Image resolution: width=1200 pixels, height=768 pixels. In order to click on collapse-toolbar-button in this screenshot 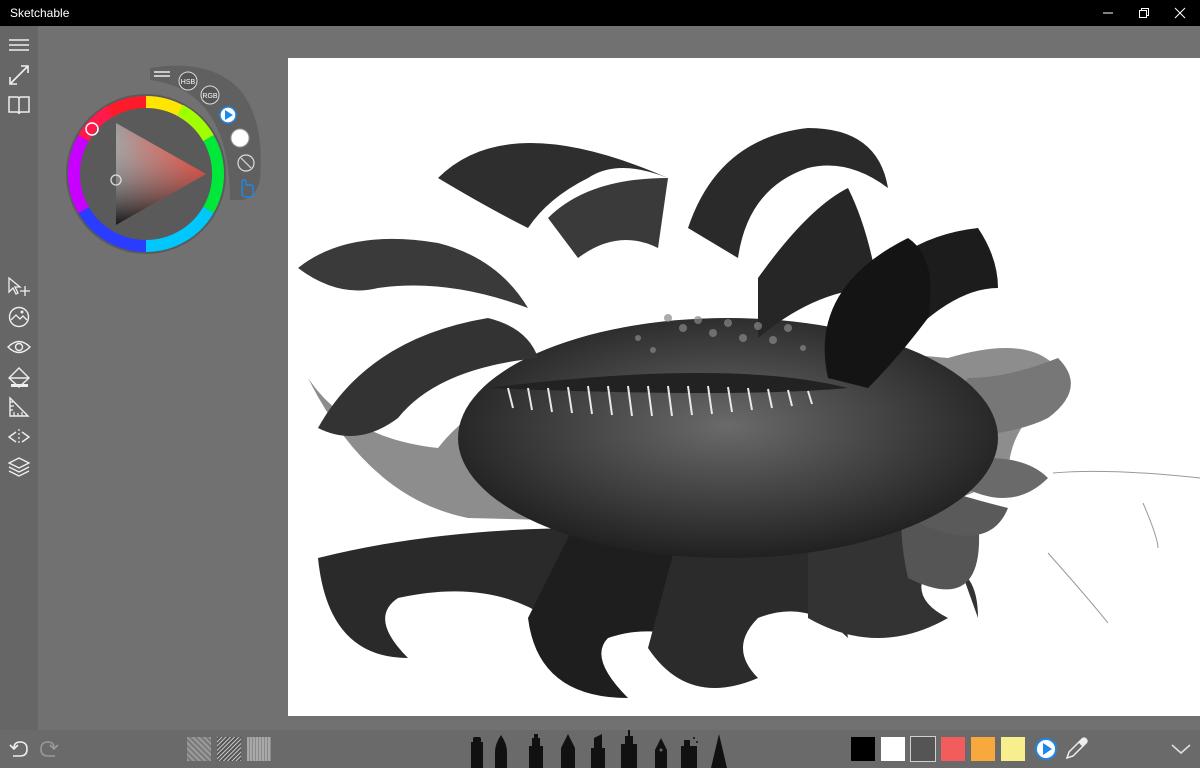, I will do `click(1181, 751)`.